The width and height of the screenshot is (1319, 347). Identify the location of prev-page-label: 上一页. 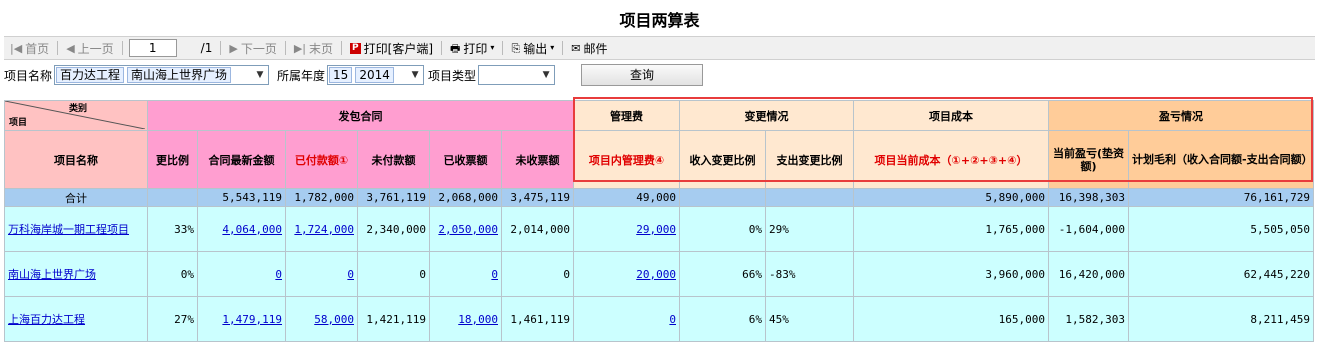
(95, 48).